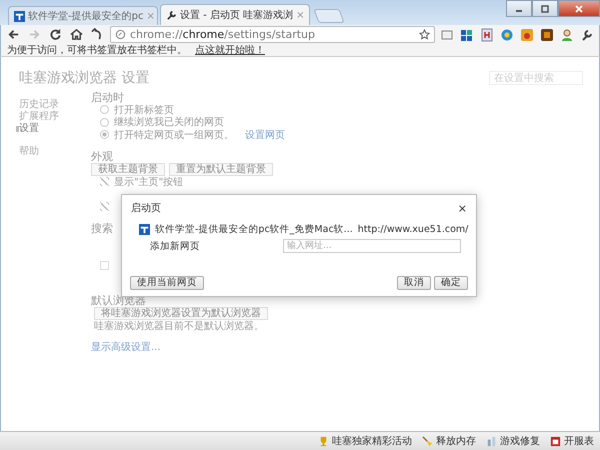  Describe the element at coordinates (491, 441) in the screenshot. I see `tools-icon` at that location.